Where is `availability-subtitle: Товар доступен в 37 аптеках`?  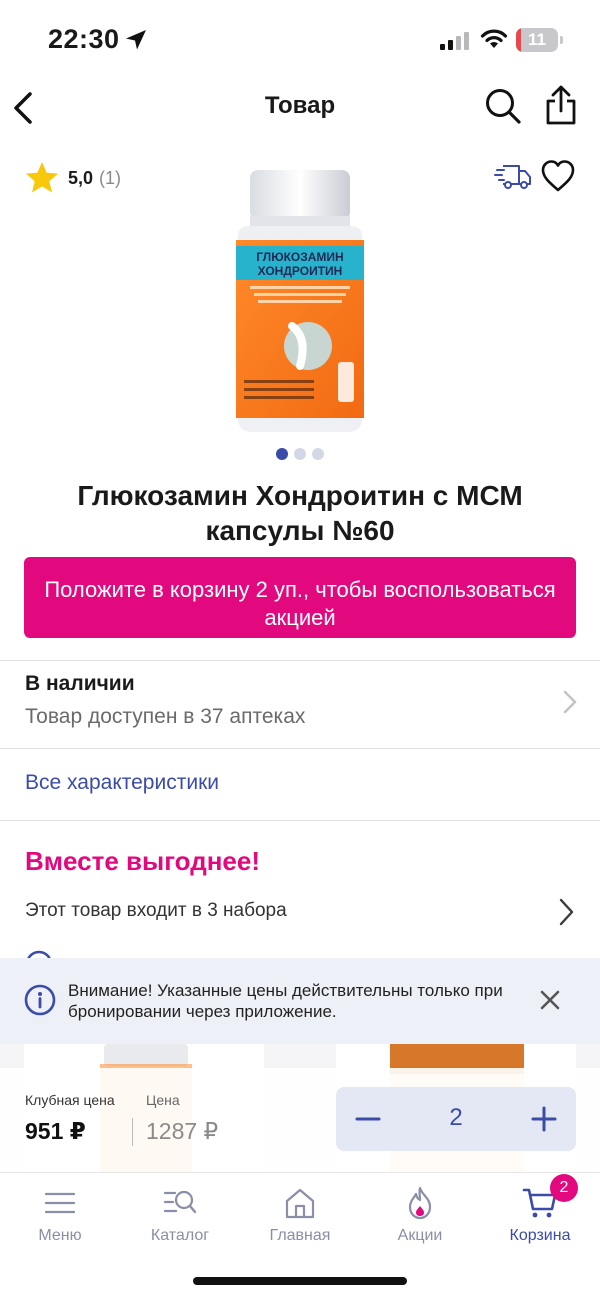
availability-subtitle: Товар доступен в 37 аптеках is located at coordinates (165, 716).